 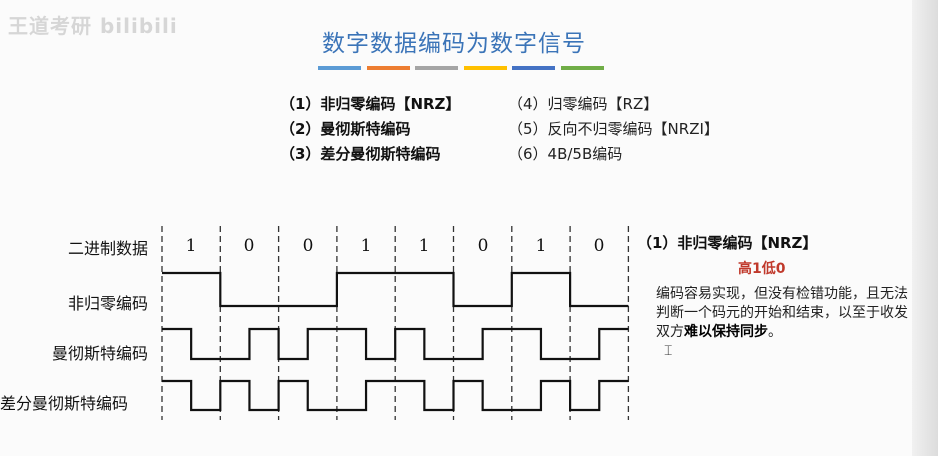 What do you see at coordinates (727, 243) in the screenshot?
I see `panel-heading: （1）非归零编码【NRZ】` at bounding box center [727, 243].